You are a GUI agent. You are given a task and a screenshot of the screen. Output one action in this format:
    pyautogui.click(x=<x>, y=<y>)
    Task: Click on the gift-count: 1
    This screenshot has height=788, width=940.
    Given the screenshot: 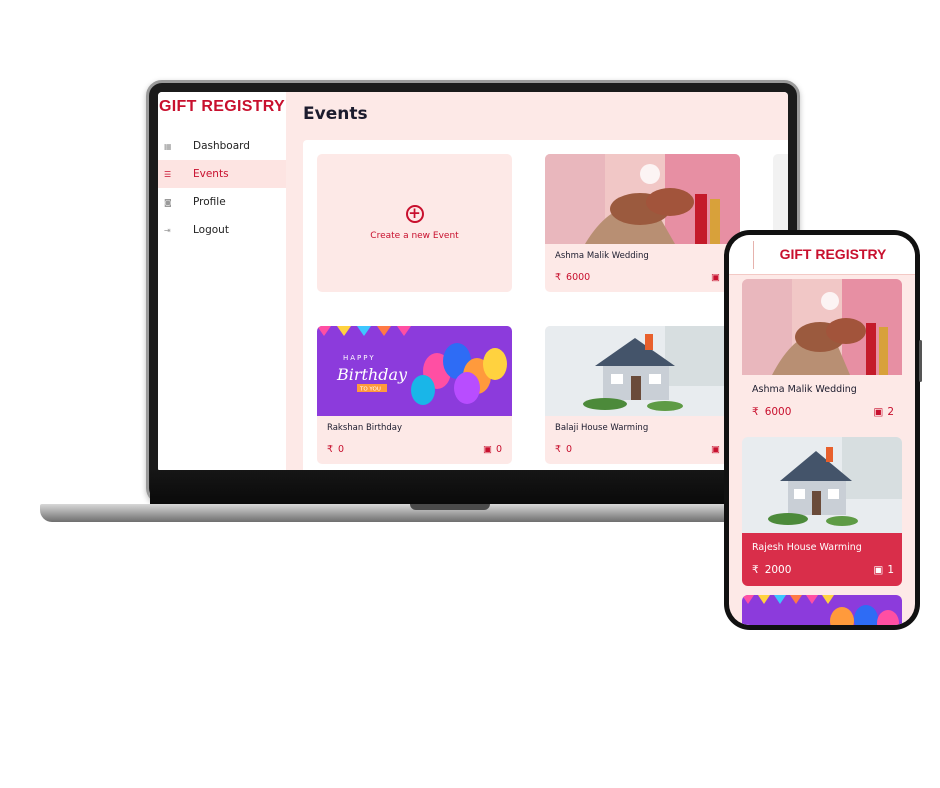 What is the action you would take?
    pyautogui.click(x=890, y=570)
    